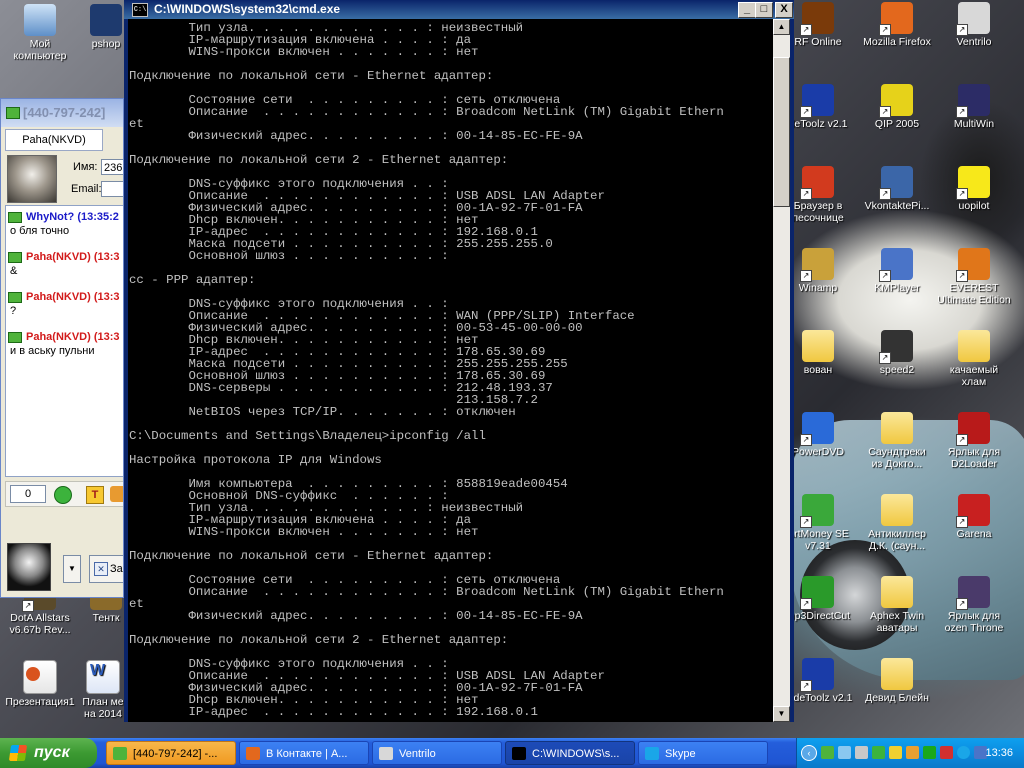  What do you see at coordinates (818, 212) in the screenshot?
I see `desktop-icon-label: Браузер в песочнице` at bounding box center [818, 212].